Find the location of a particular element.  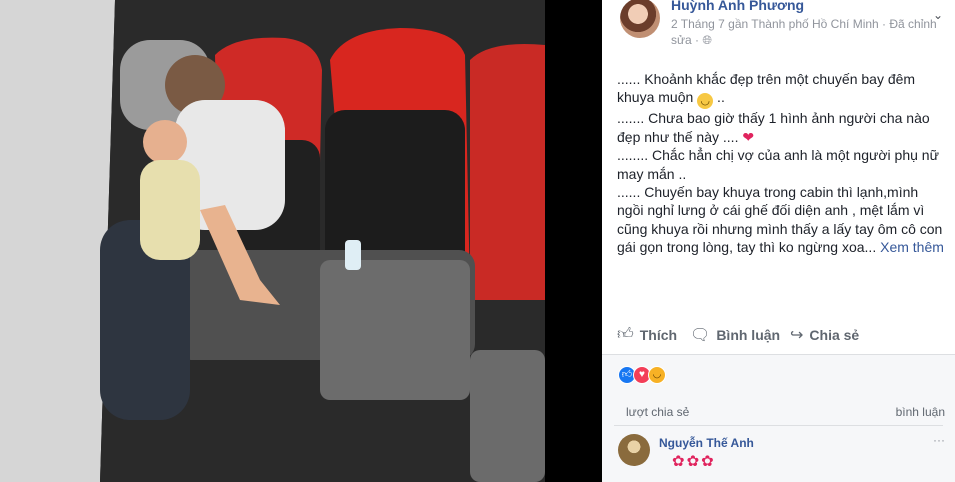

author-avatar is located at coordinates (640, 19).